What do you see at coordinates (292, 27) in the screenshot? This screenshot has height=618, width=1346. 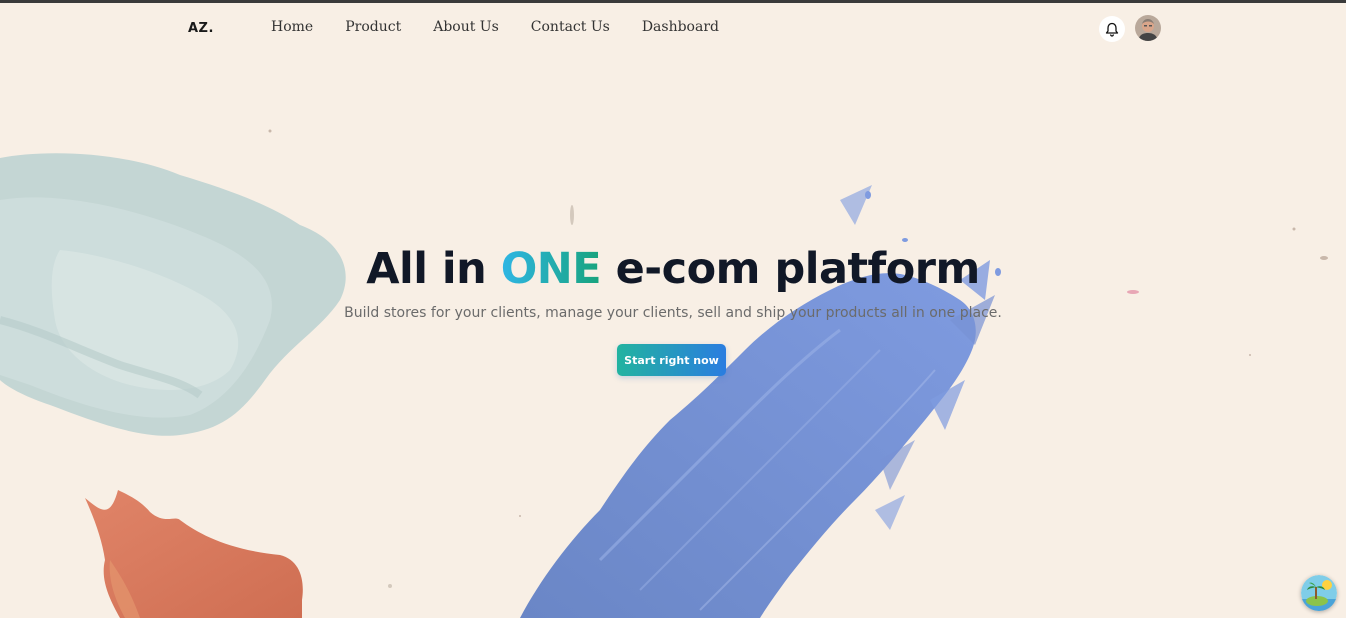 I see `nav-link-home: Home` at bounding box center [292, 27].